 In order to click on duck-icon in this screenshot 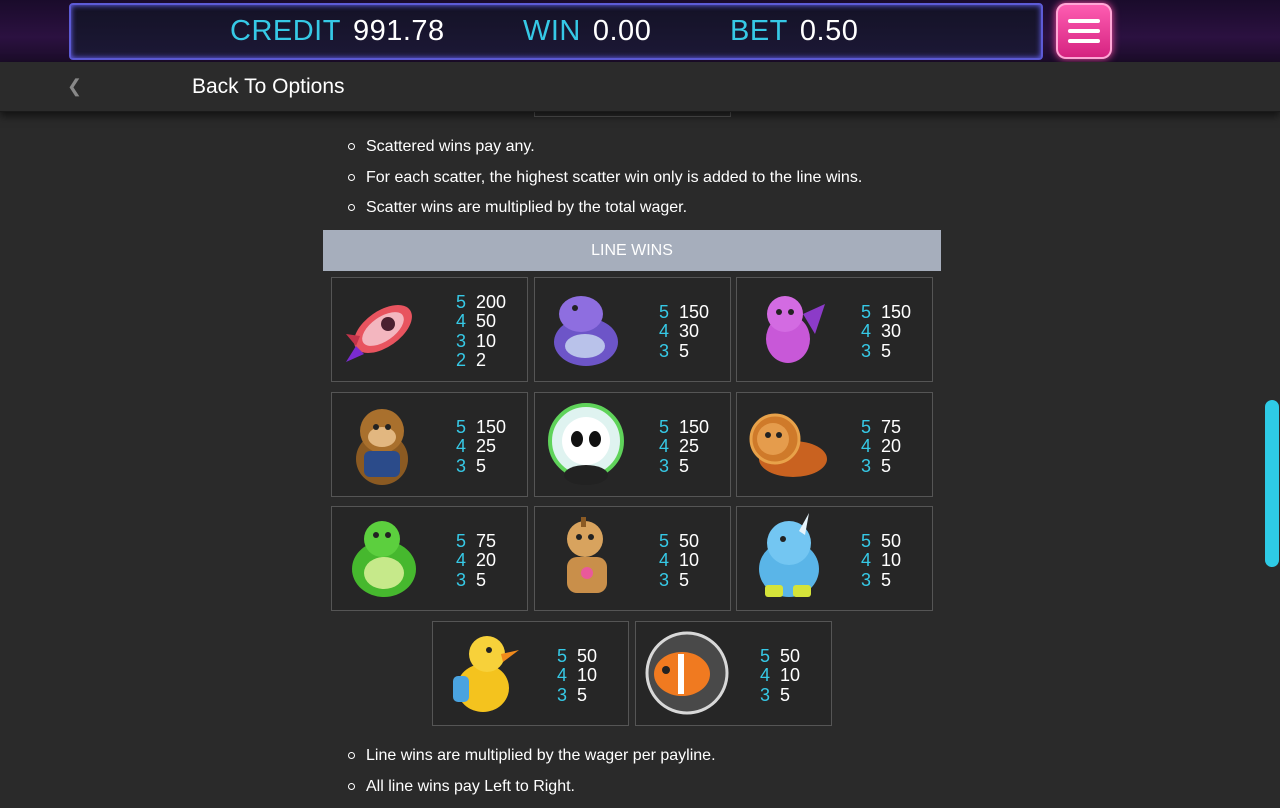, I will do `click(484, 673)`.